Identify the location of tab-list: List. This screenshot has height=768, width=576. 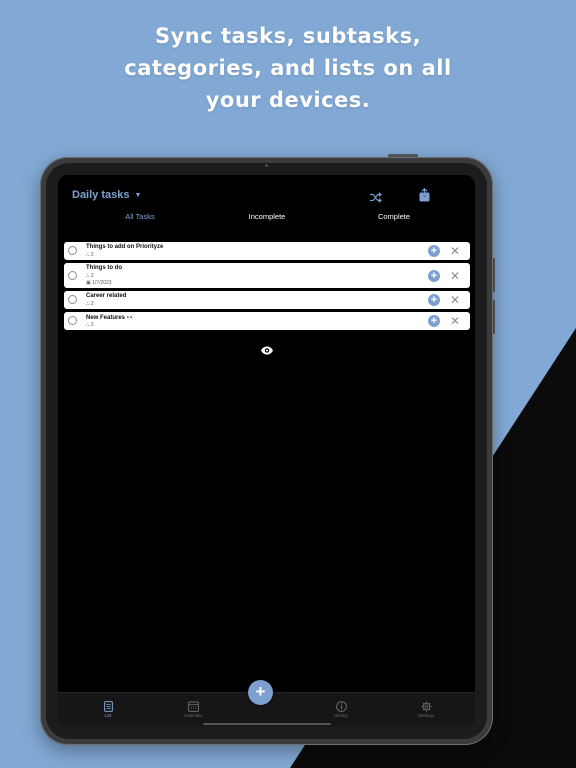
(108, 709).